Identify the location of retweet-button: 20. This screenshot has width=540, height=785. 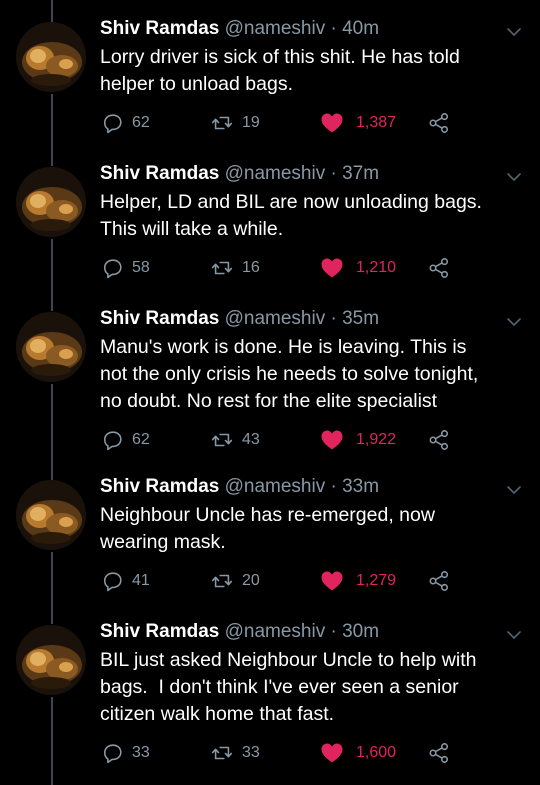
(235, 581).